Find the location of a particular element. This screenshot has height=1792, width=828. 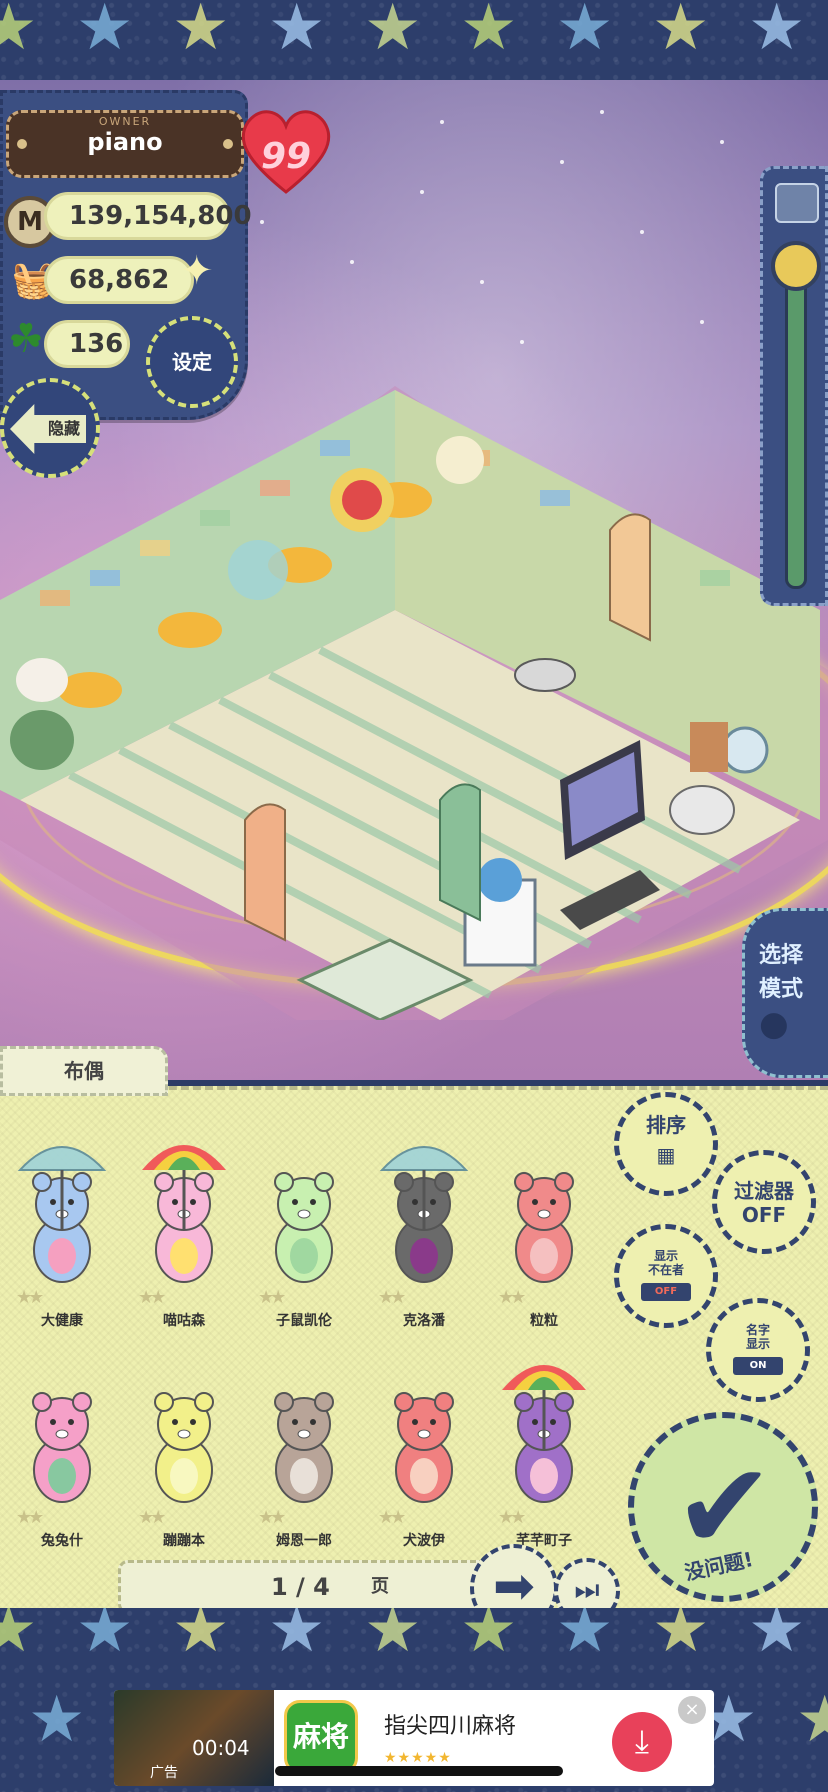

ad-video-thumbnail: 00:04 广告 is located at coordinates (194, 1738).